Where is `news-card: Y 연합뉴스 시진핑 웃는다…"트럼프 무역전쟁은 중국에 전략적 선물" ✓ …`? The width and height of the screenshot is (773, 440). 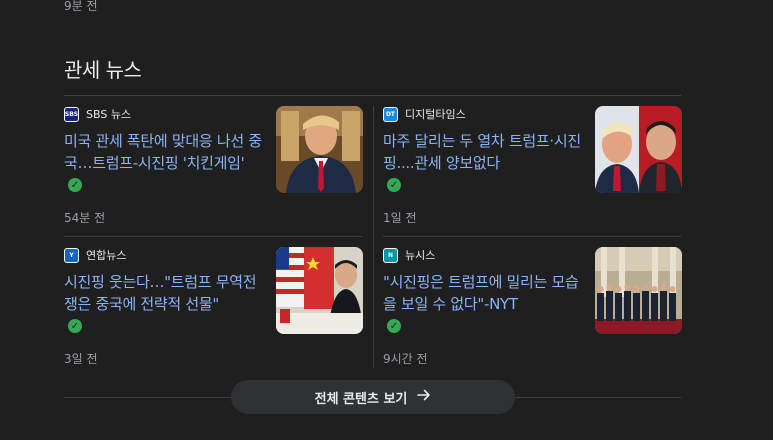
news-card: Y 연합뉴스 시진핑 웃는다…"트럼프 무역전쟁은 중국에 전략적 선물" ✓ … is located at coordinates (213, 312).